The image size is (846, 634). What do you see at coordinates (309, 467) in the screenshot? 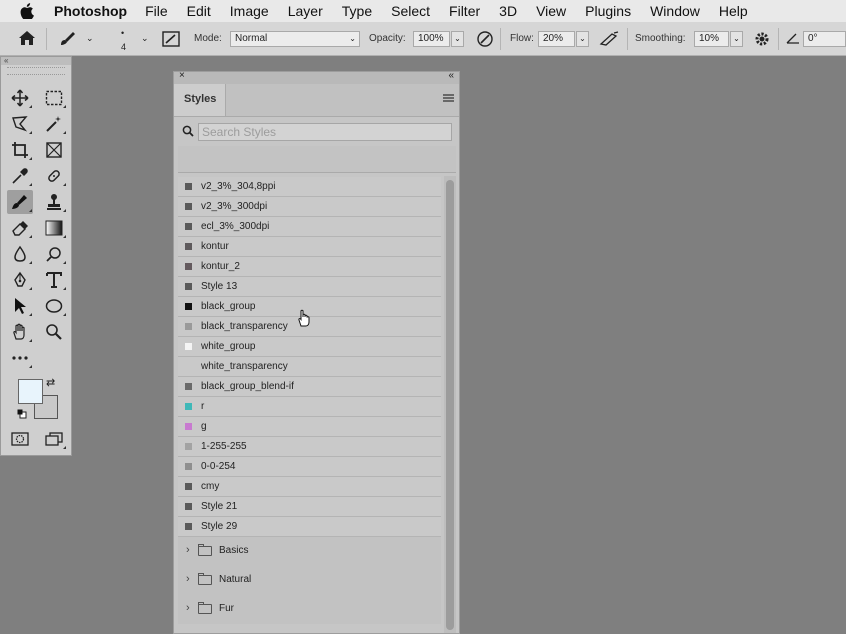
I see `list-item: 0-0-254` at bounding box center [309, 467].